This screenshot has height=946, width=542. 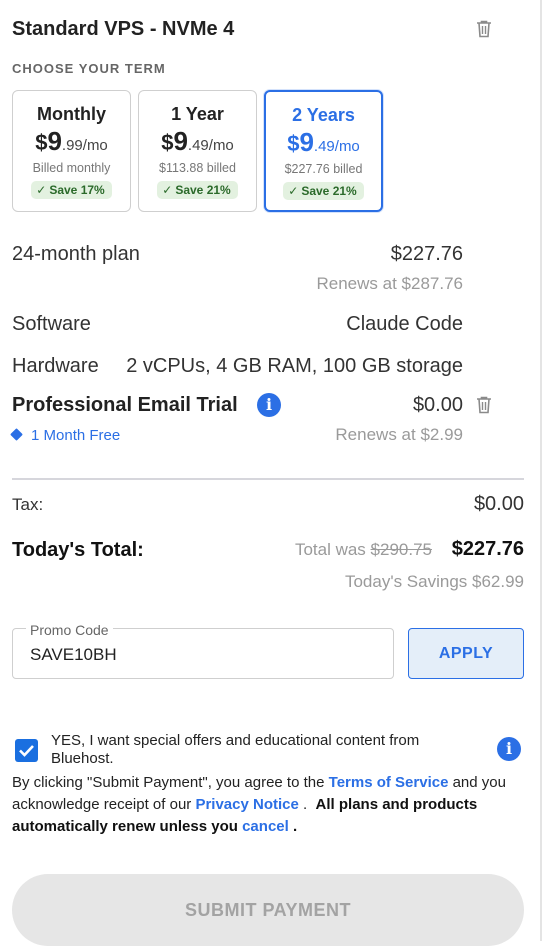 I want to click on check-icon, so click(x=26, y=751).